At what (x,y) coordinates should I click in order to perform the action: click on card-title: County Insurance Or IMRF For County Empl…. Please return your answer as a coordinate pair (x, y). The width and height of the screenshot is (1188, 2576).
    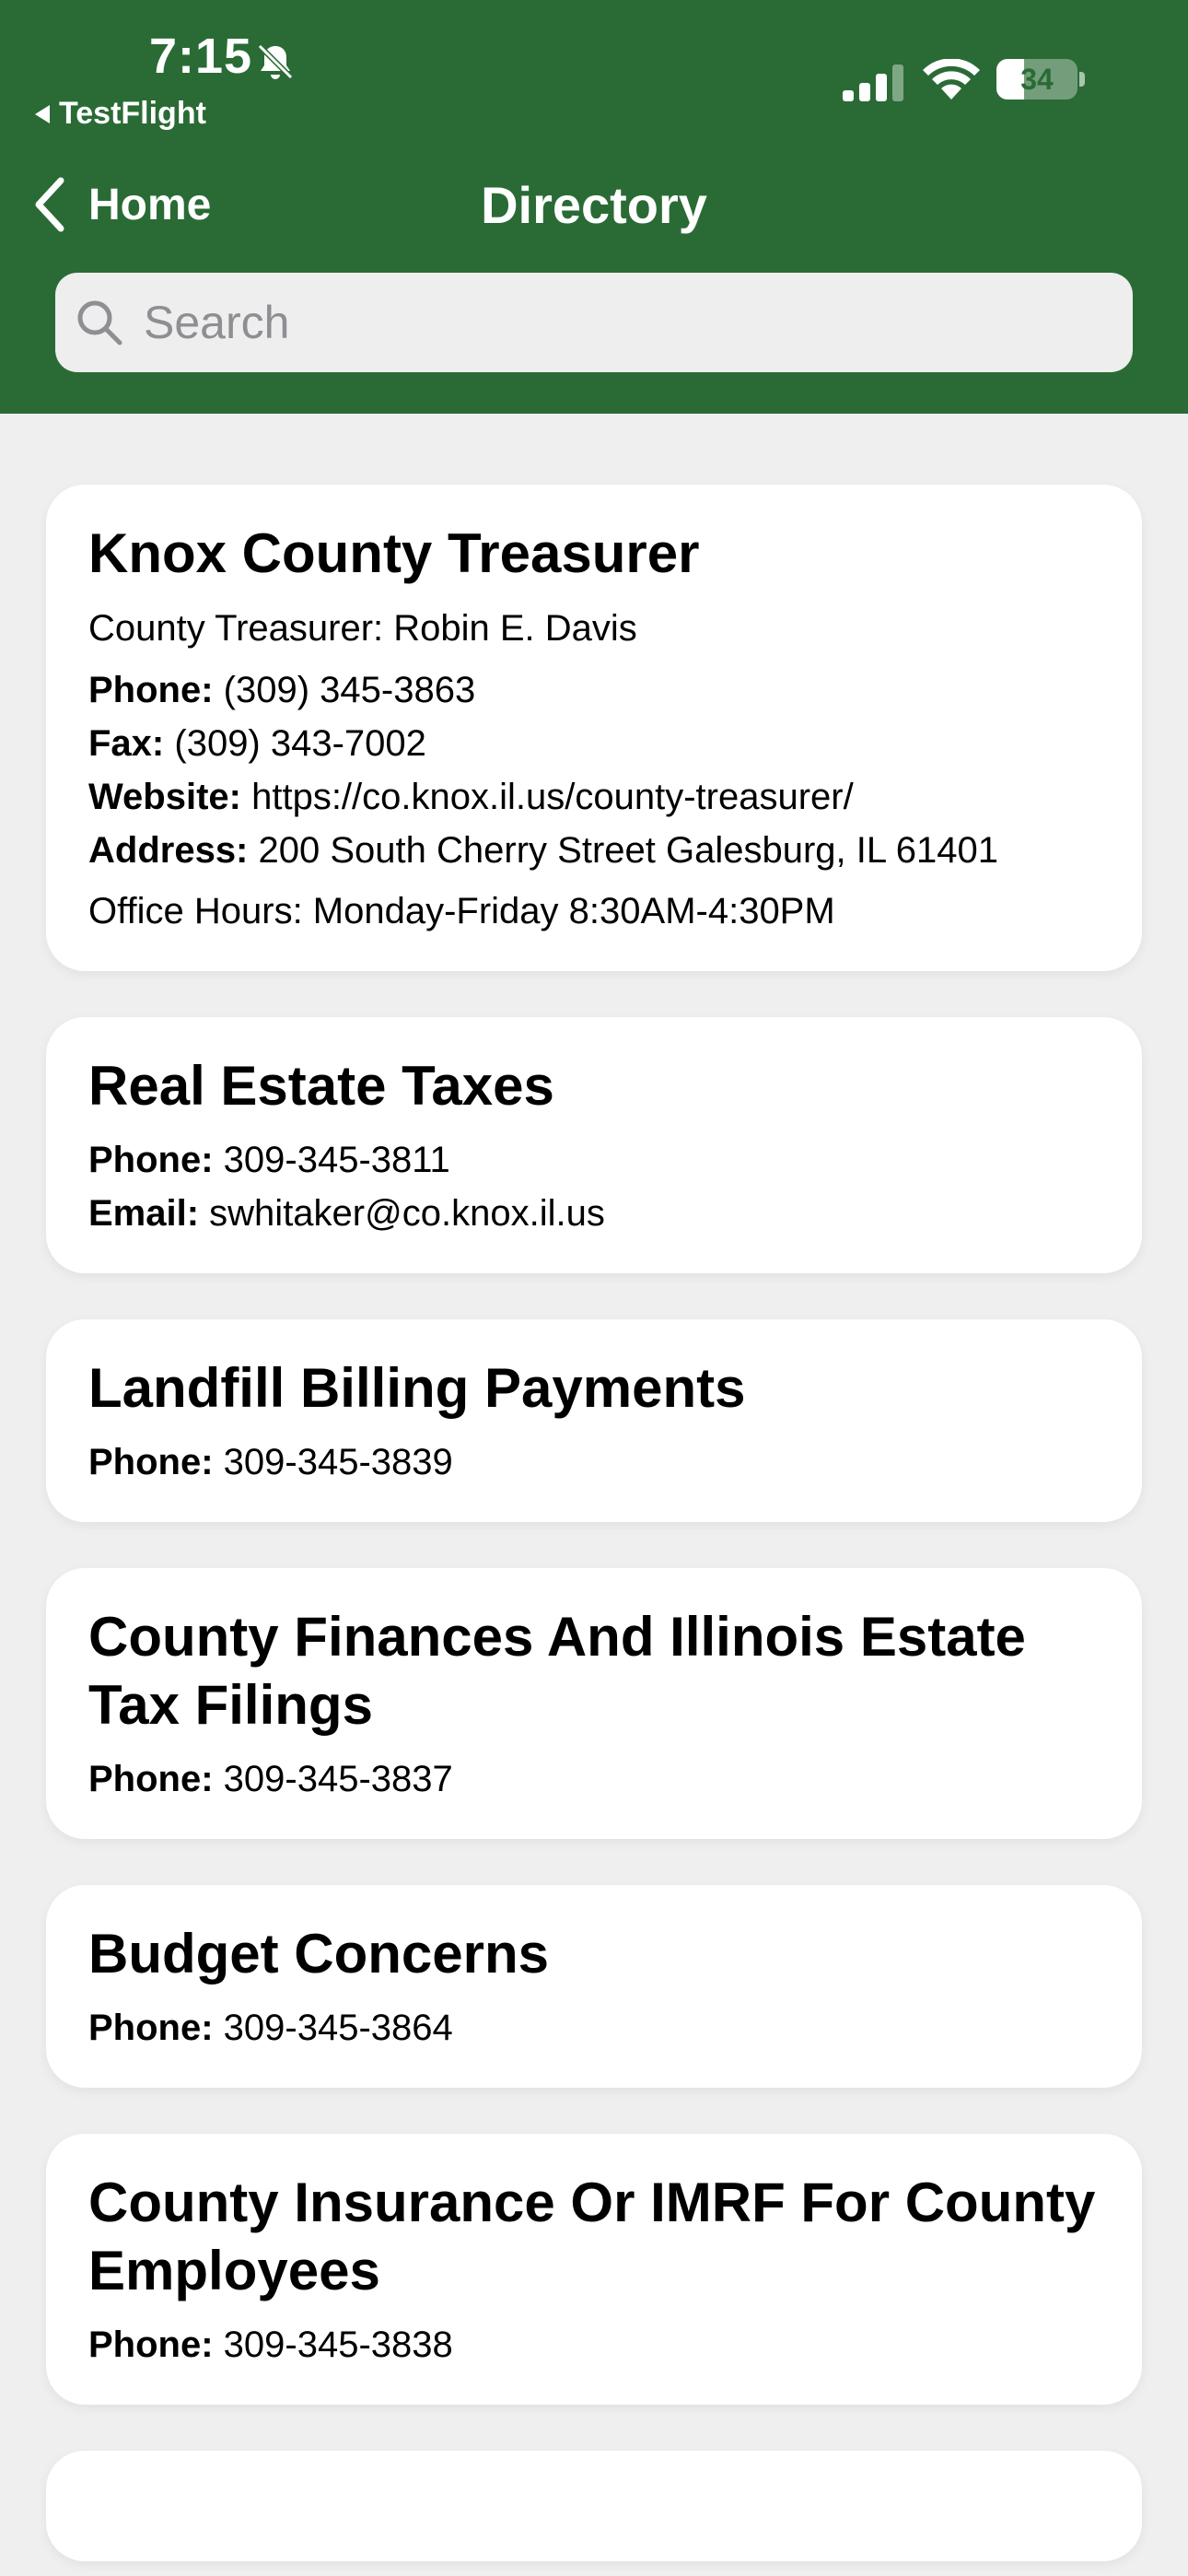
    Looking at the image, I should click on (592, 2236).